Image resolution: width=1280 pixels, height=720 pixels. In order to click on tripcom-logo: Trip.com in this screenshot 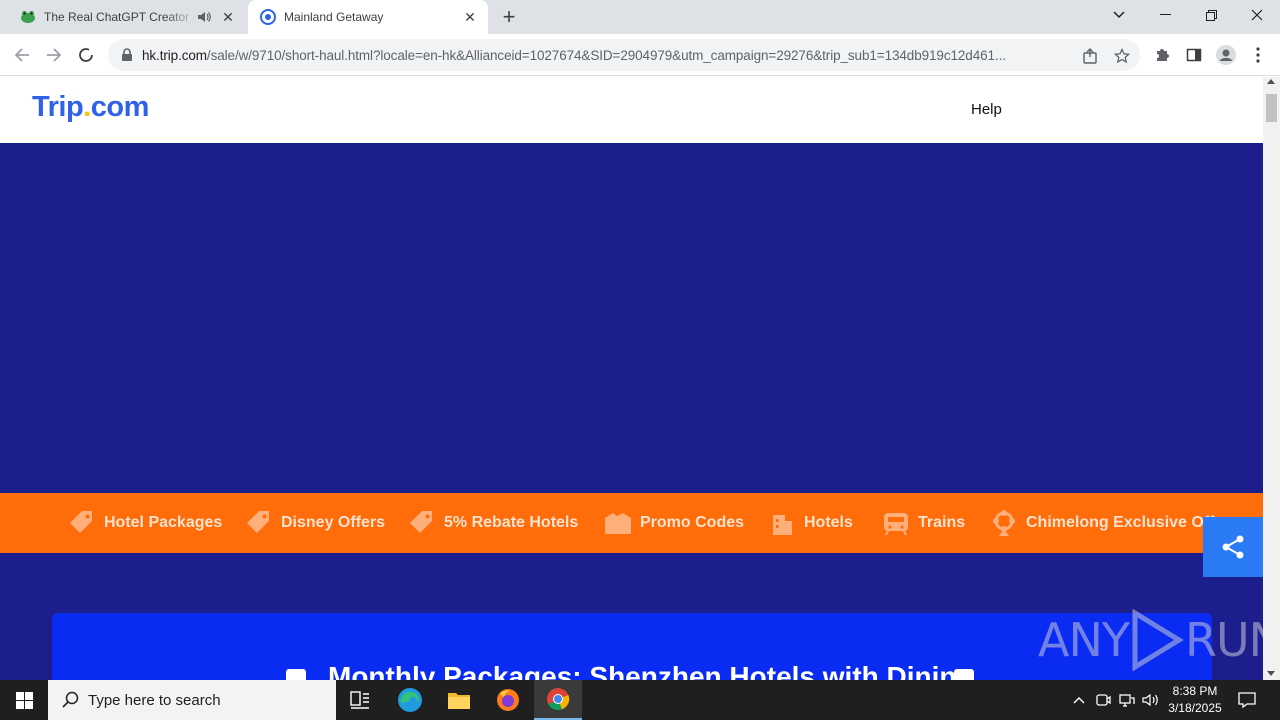, I will do `click(90, 107)`.